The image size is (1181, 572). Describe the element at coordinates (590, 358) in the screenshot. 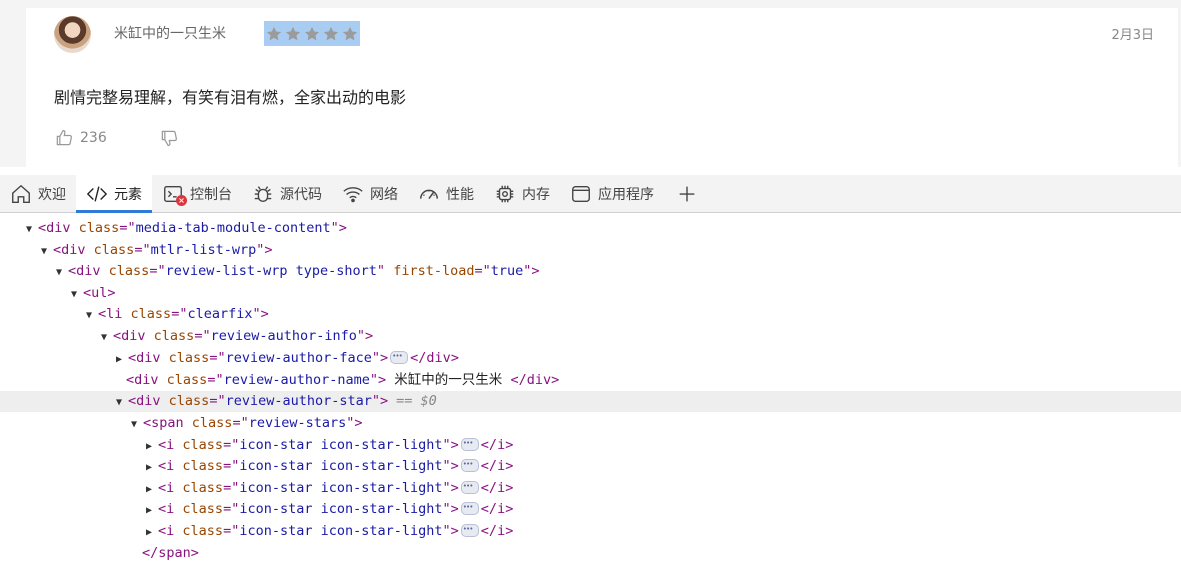

I see `dom-node-row: ▶<div class="review-author-face"></div>` at that location.